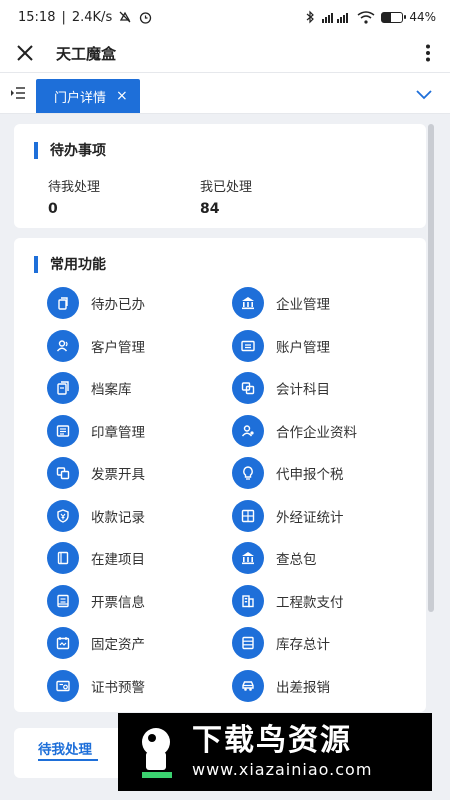 The height and width of the screenshot is (800, 450). I want to click on function-label: 外经证统计, so click(310, 517).